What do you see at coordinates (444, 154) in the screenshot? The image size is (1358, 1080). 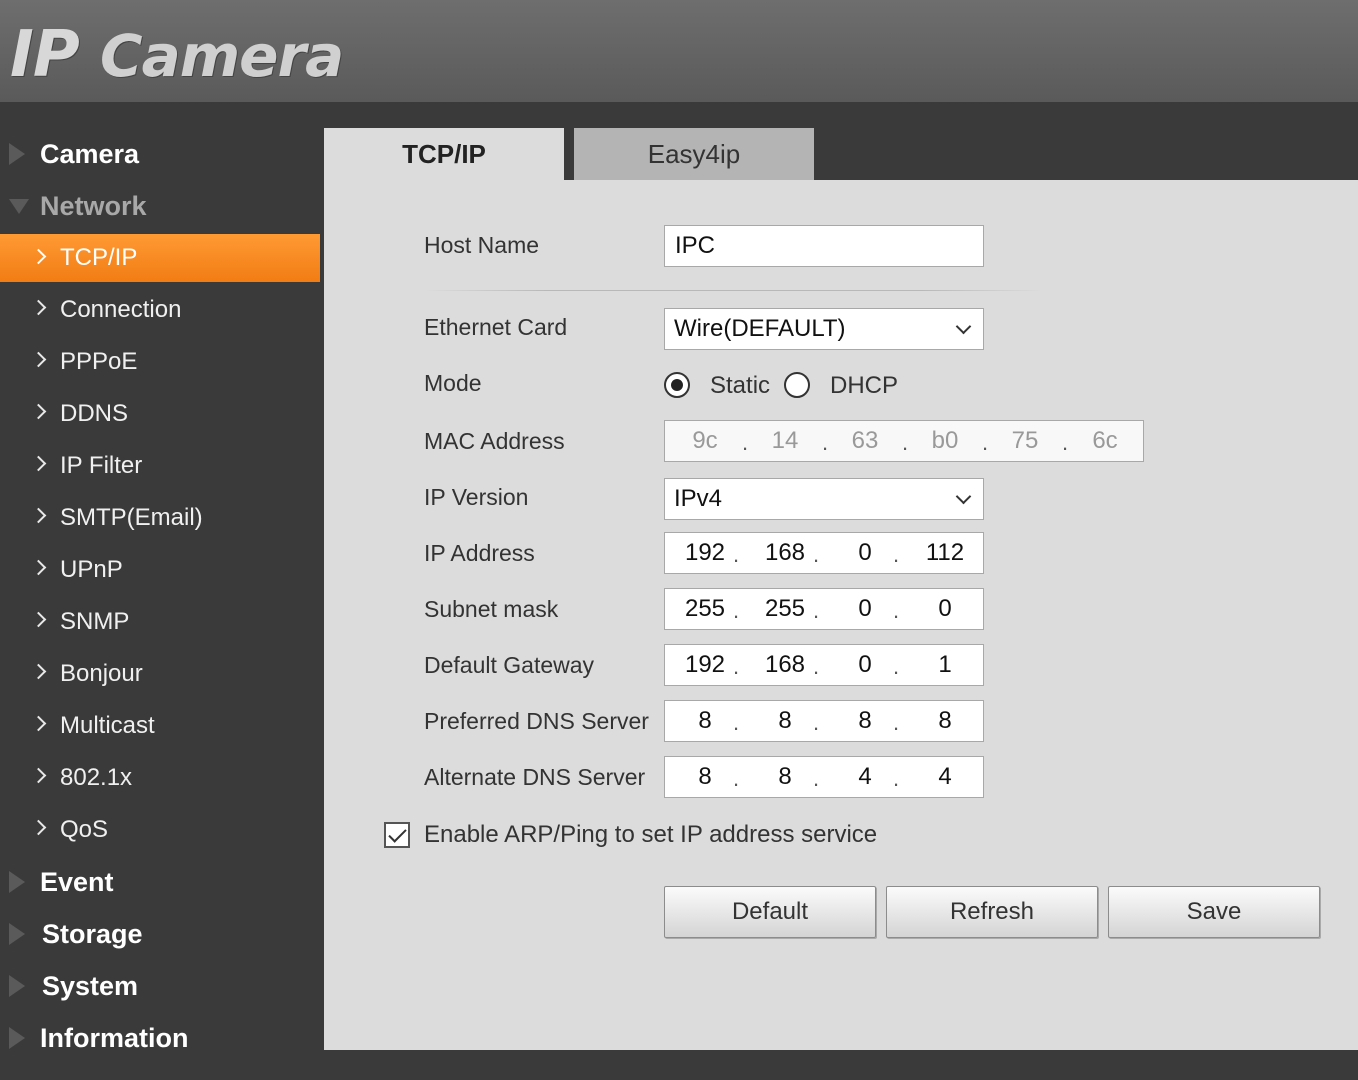 I see `tab-tcpip: TCP/IP` at bounding box center [444, 154].